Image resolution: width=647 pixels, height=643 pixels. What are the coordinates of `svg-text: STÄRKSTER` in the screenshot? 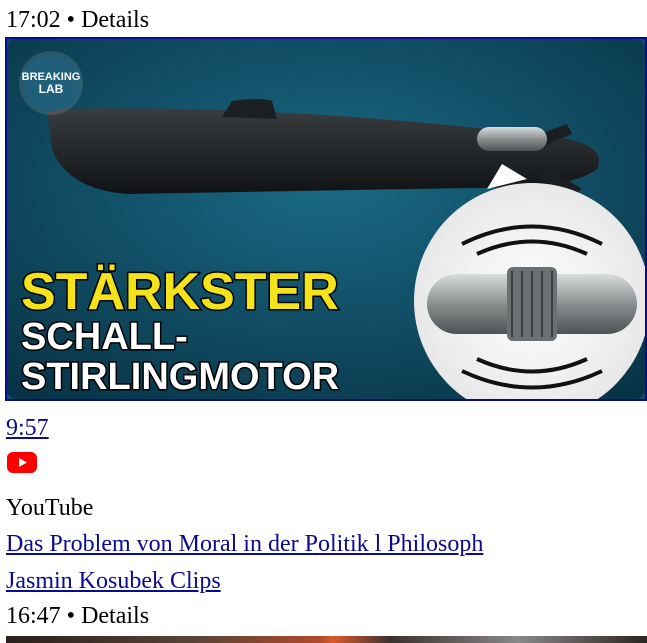 It's located at (180, 292).